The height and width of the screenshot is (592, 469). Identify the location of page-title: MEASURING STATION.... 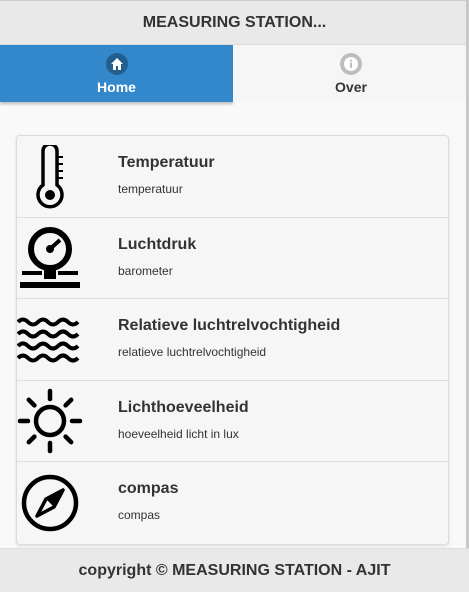
(234, 22).